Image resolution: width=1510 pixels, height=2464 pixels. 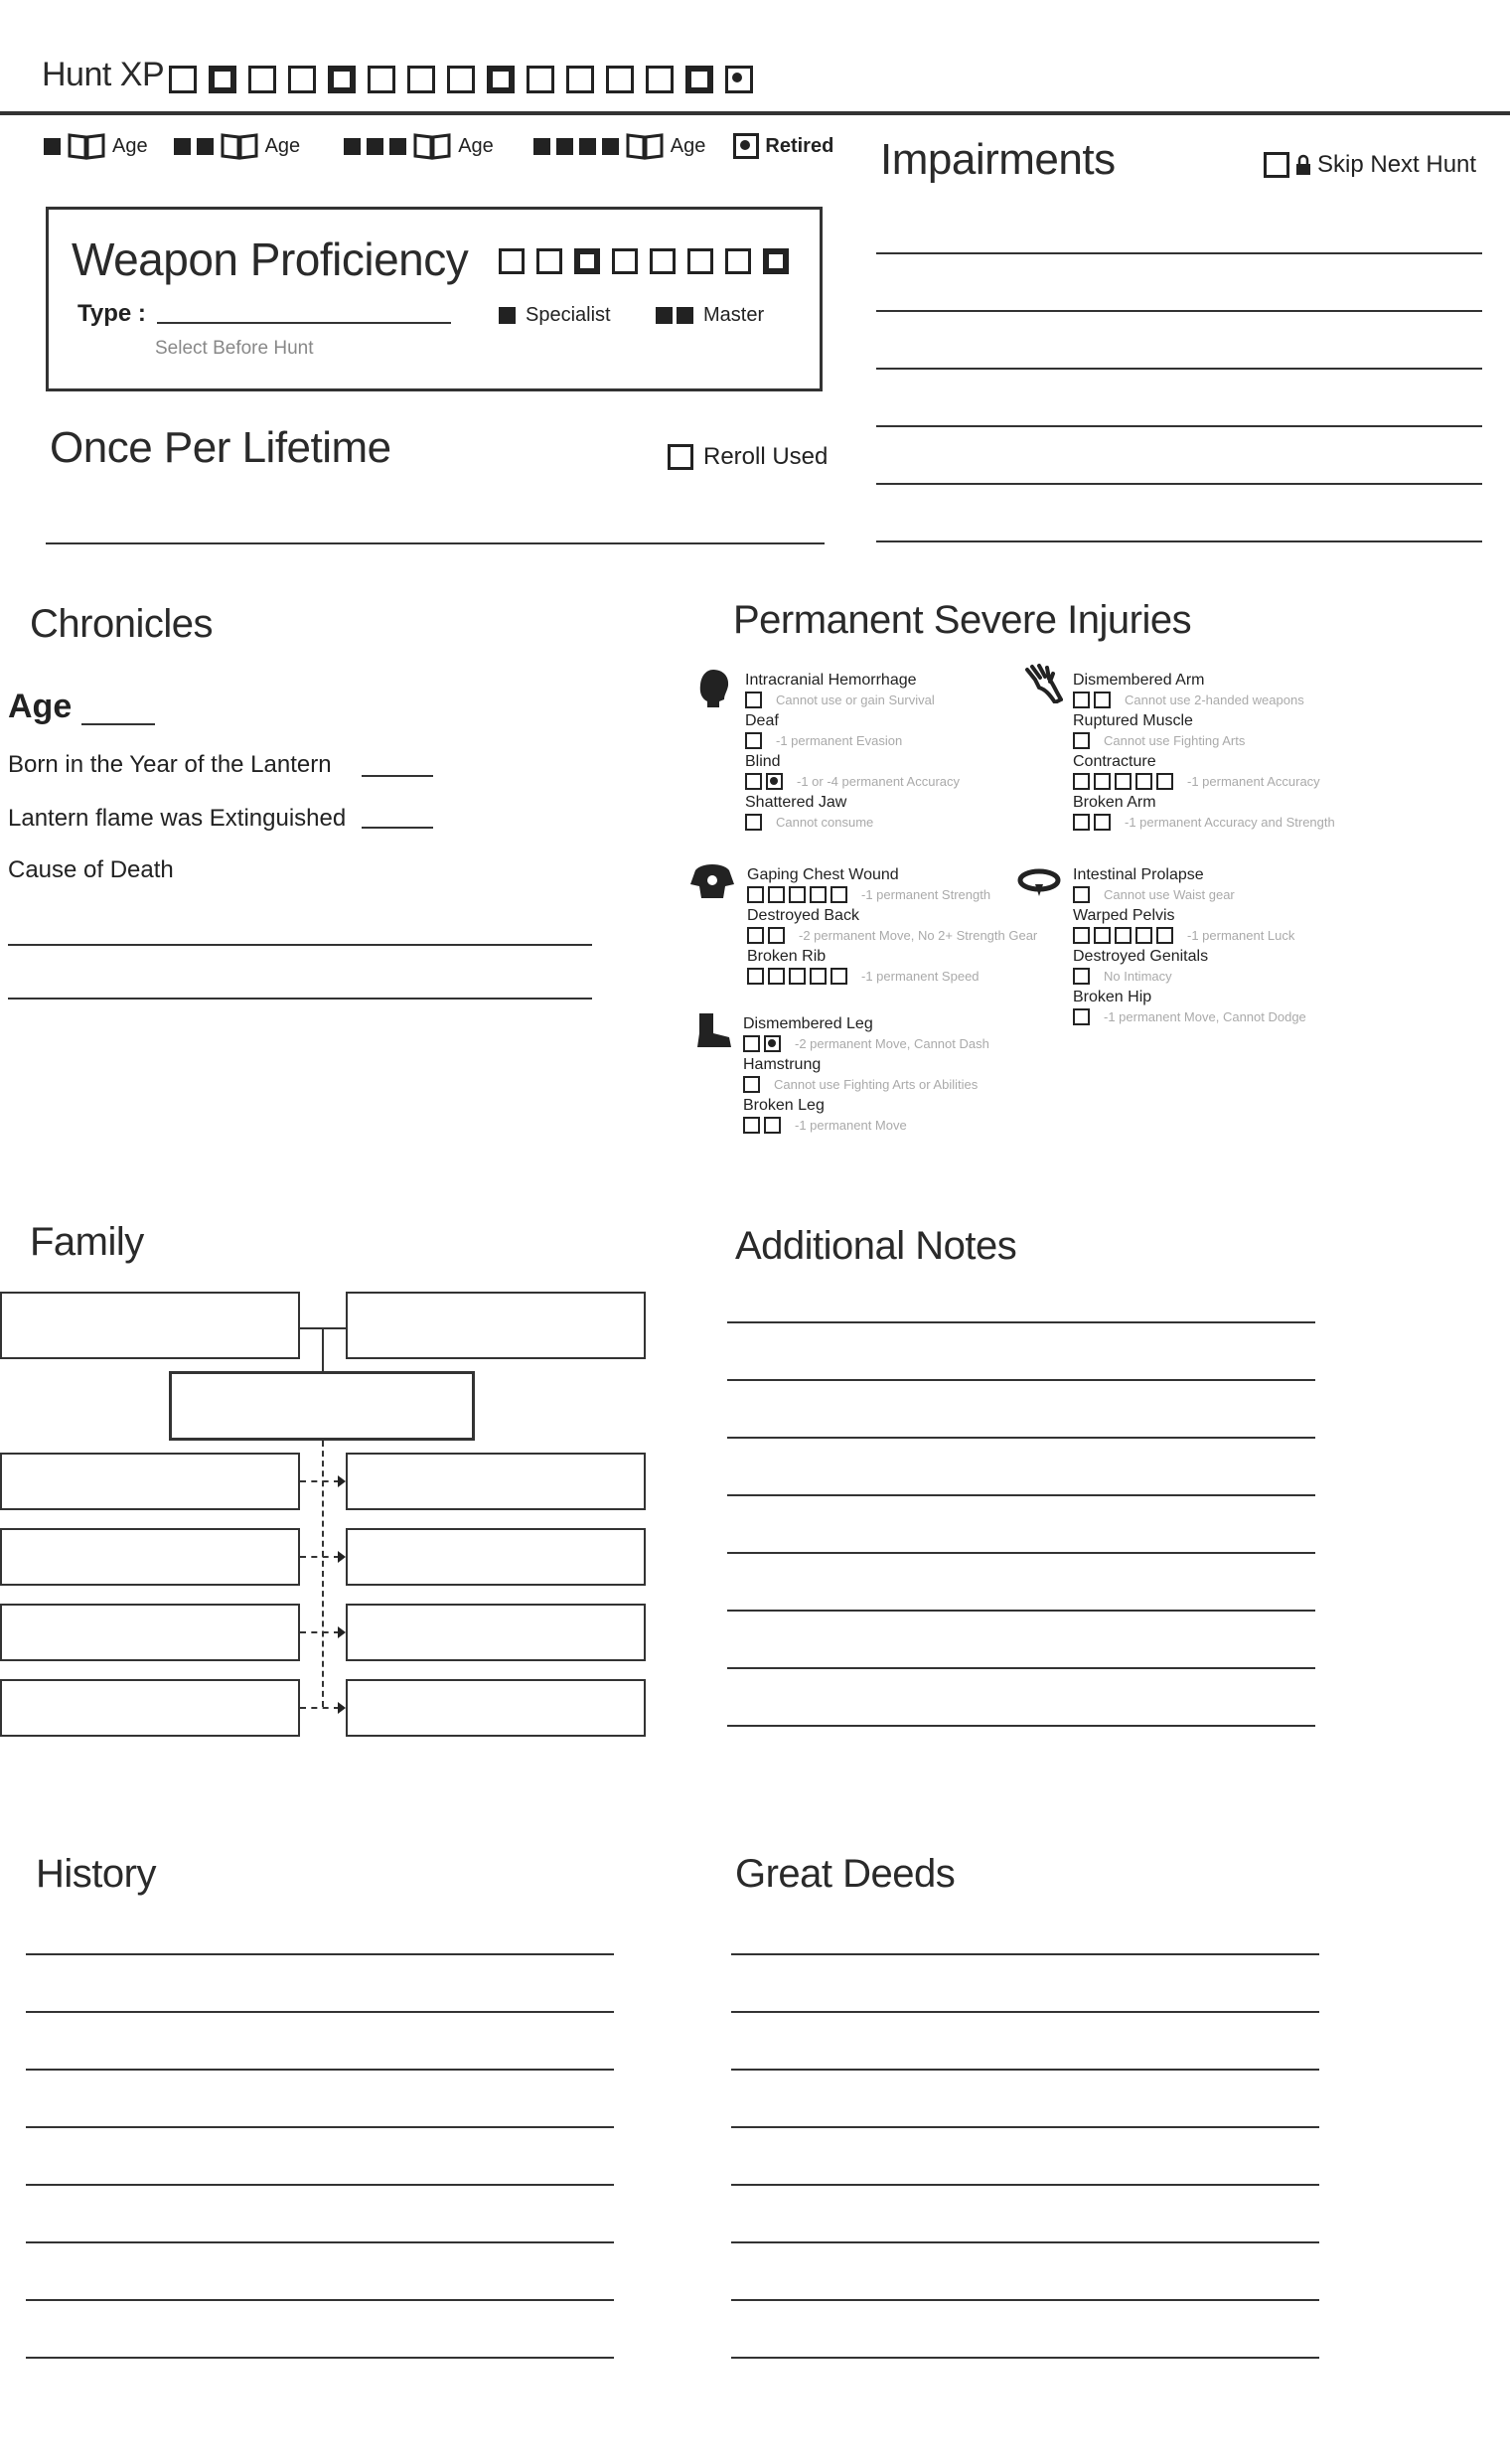 What do you see at coordinates (300, 945) in the screenshot?
I see `cause-of-death-line` at bounding box center [300, 945].